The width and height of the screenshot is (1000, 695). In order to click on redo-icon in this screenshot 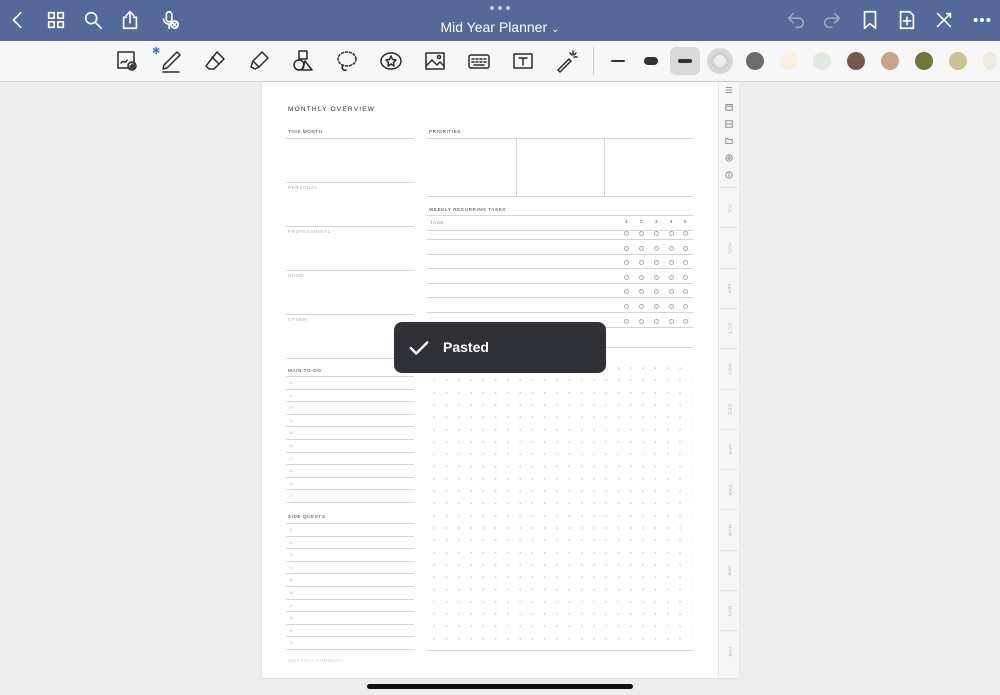, I will do `click(832, 20)`.